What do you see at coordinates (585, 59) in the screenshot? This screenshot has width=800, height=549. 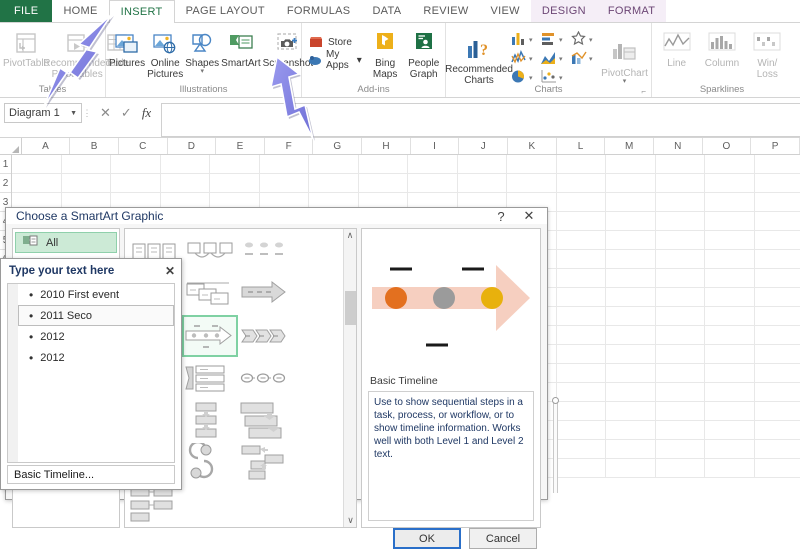 I see `combo-chart-button: ▾` at bounding box center [585, 59].